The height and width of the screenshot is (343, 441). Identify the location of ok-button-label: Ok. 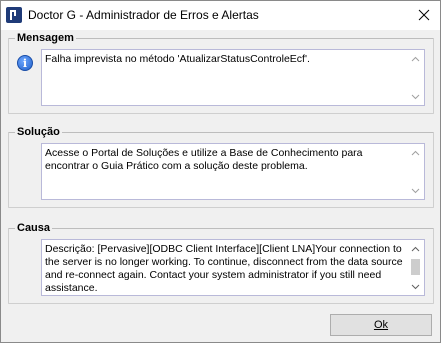
(381, 325).